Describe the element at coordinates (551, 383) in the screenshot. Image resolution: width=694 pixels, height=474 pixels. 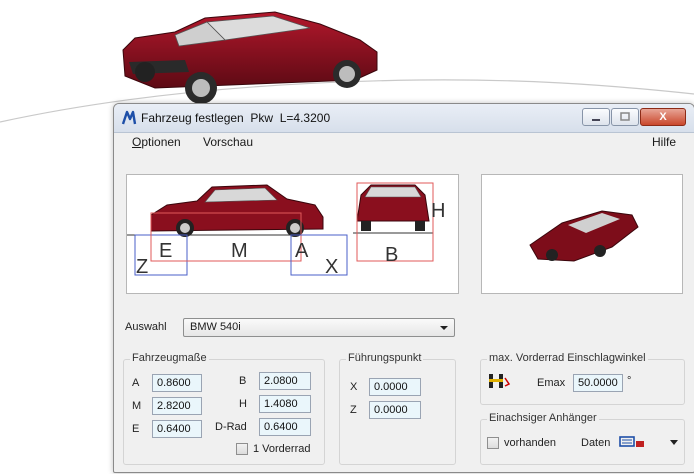
I see `emax-label: Emax` at that location.